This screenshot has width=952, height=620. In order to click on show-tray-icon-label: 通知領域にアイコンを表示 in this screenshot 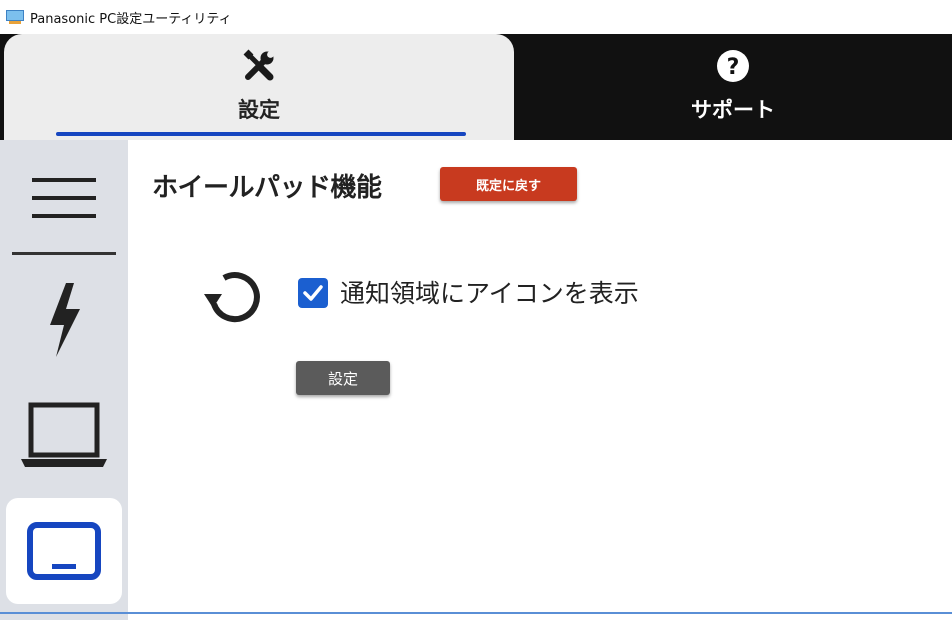, I will do `click(489, 293)`.